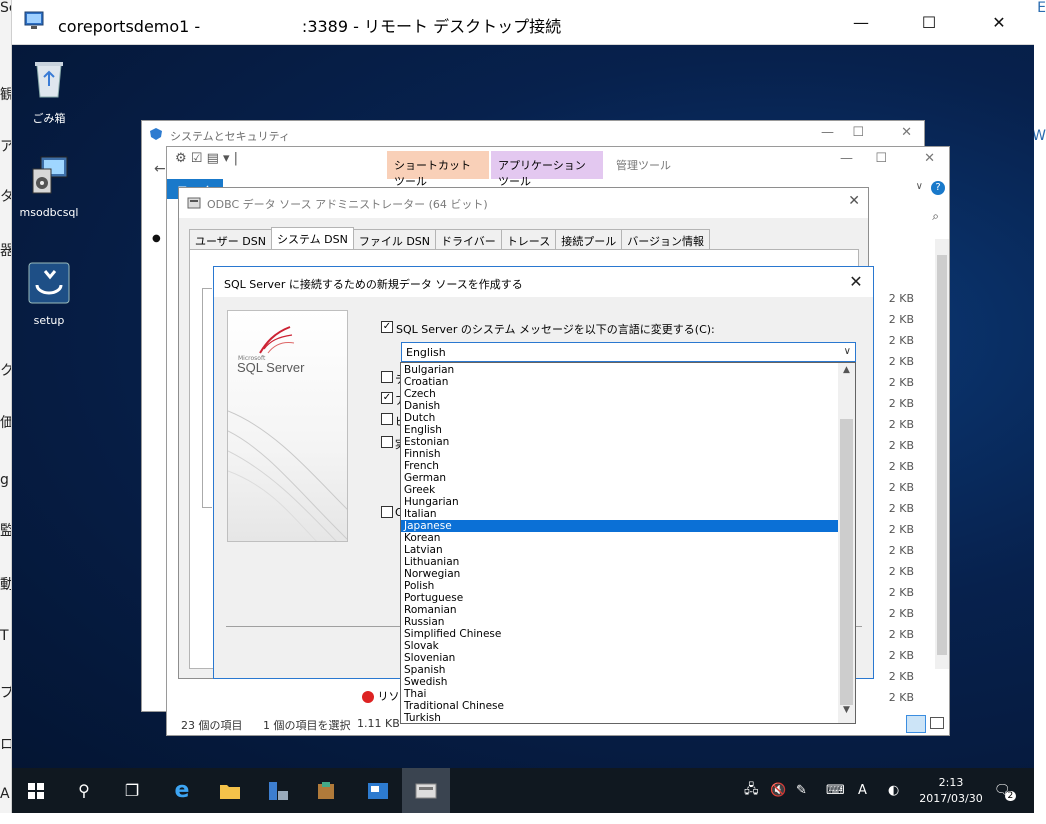 The image size is (1046, 824). I want to click on tab-user-dsn: ユーザー DSN, so click(230, 239).